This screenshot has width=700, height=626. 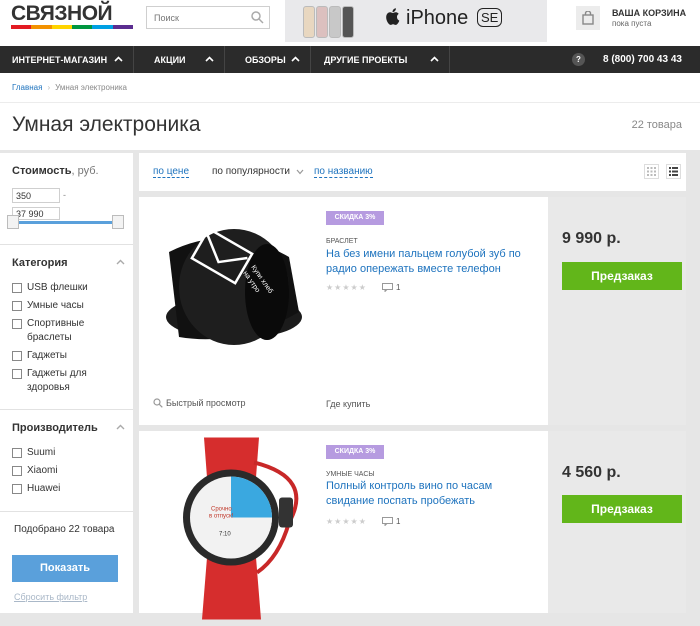 I want to click on sort-by-price: по цене, so click(x=171, y=172).